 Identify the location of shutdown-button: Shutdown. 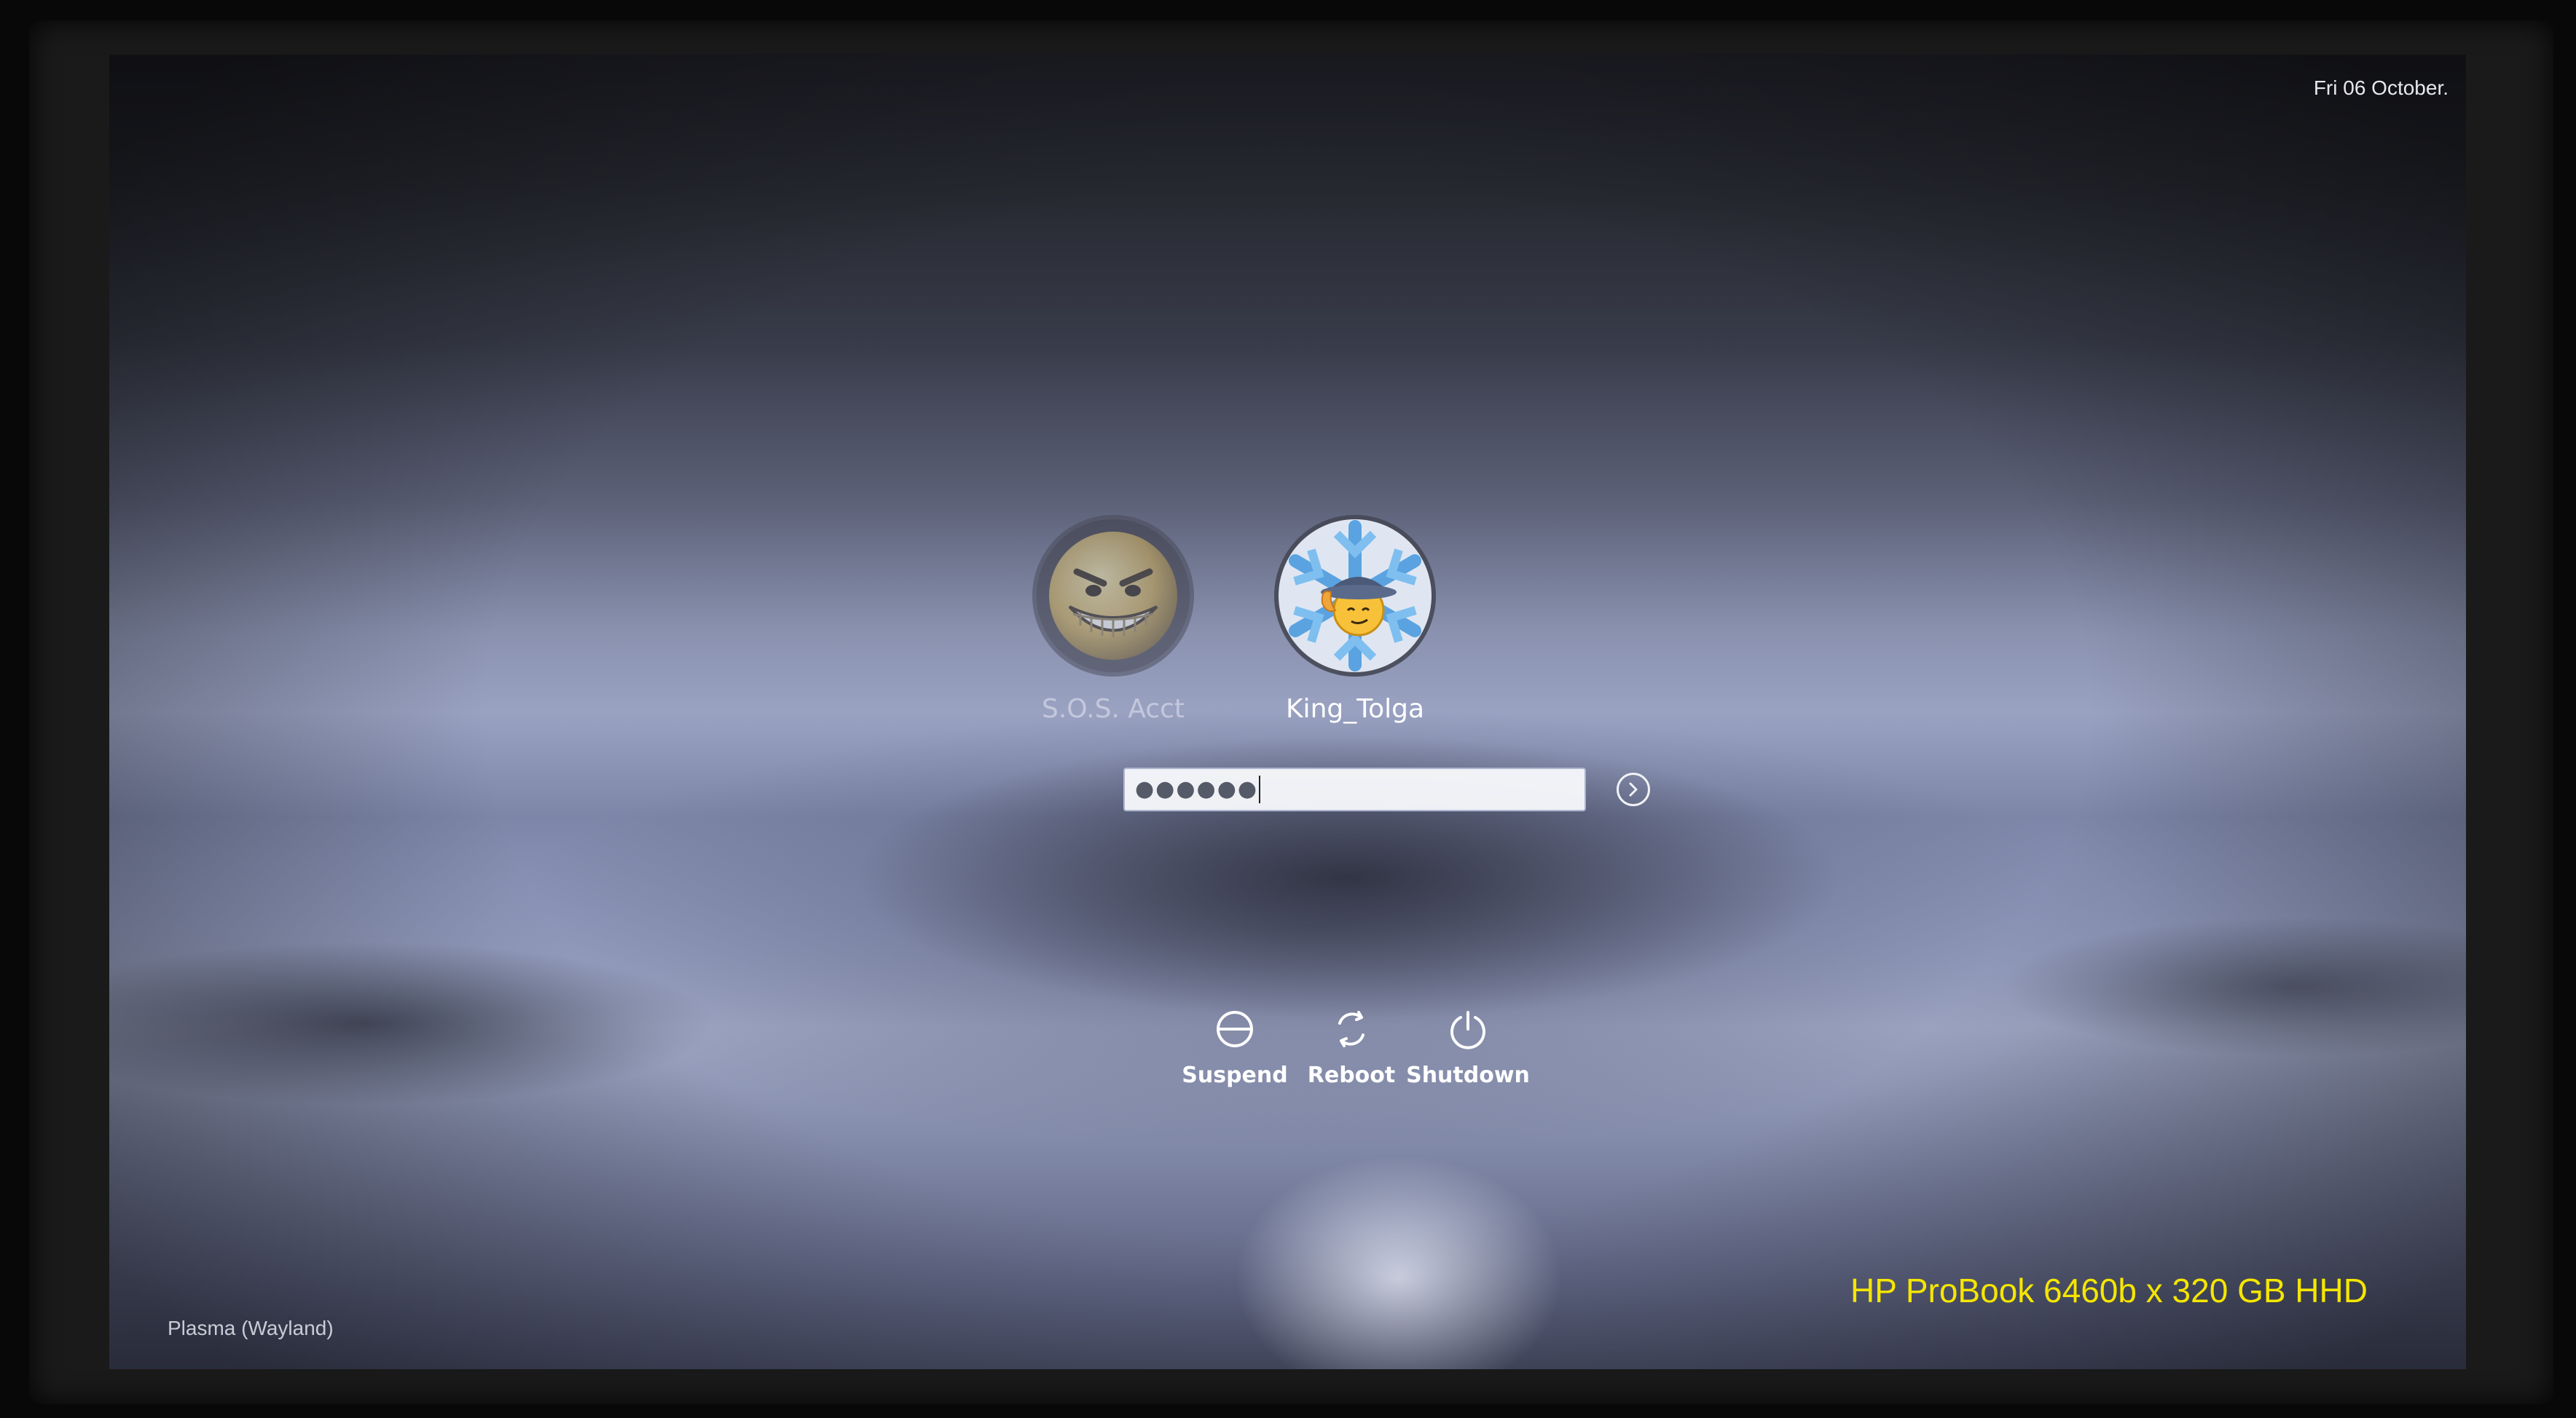
(1468, 1048).